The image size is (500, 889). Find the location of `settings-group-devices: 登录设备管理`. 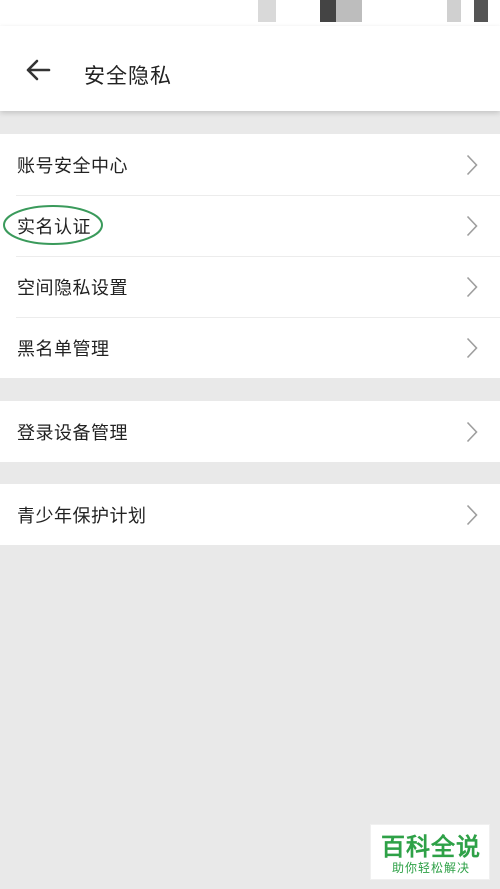

settings-group-devices: 登录设备管理 is located at coordinates (250, 431).